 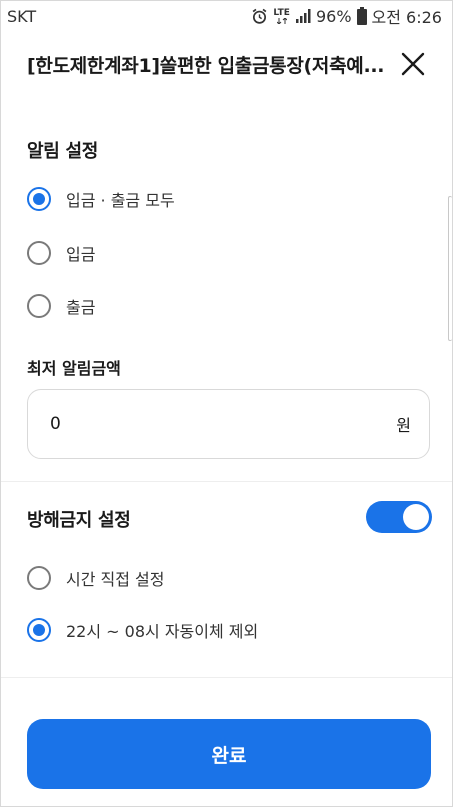 I want to click on do-not-disturb-title: 방해금지 설정, so click(x=79, y=520).